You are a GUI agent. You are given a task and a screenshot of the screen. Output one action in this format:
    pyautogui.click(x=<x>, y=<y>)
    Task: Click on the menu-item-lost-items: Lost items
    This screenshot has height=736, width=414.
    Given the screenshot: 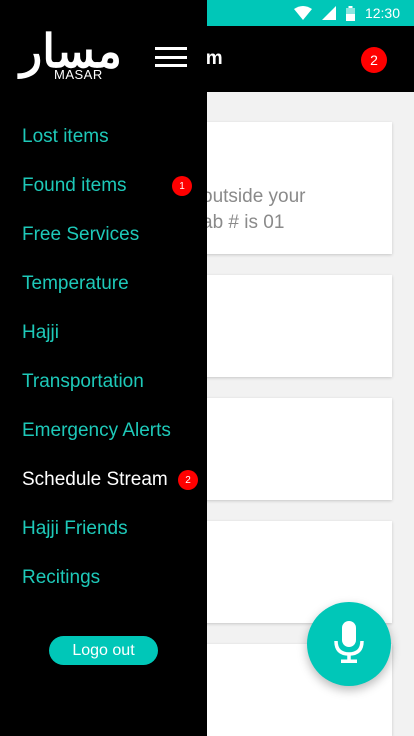 What is the action you would take?
    pyautogui.click(x=103, y=136)
    